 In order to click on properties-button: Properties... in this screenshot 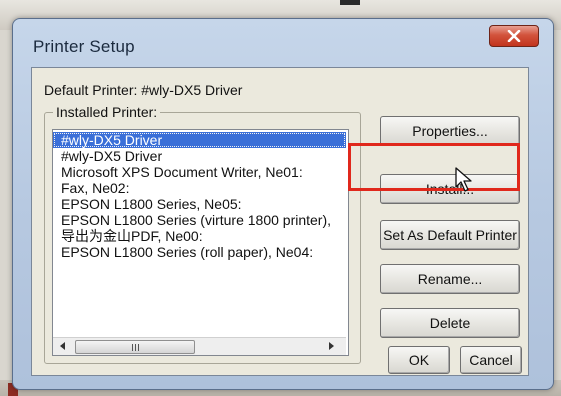, I will do `click(450, 131)`.